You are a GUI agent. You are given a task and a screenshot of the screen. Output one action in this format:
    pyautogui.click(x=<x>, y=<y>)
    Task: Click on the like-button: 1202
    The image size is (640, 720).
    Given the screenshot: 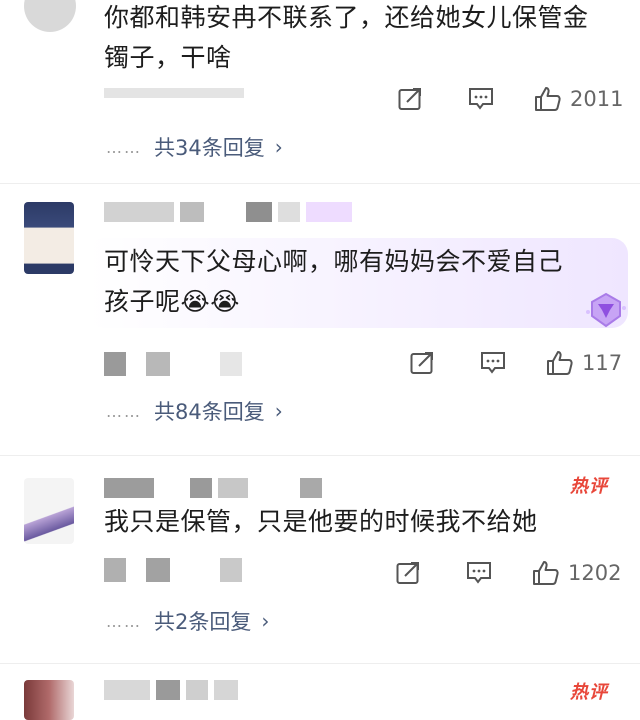 What is the action you would take?
    pyautogui.click(x=576, y=573)
    